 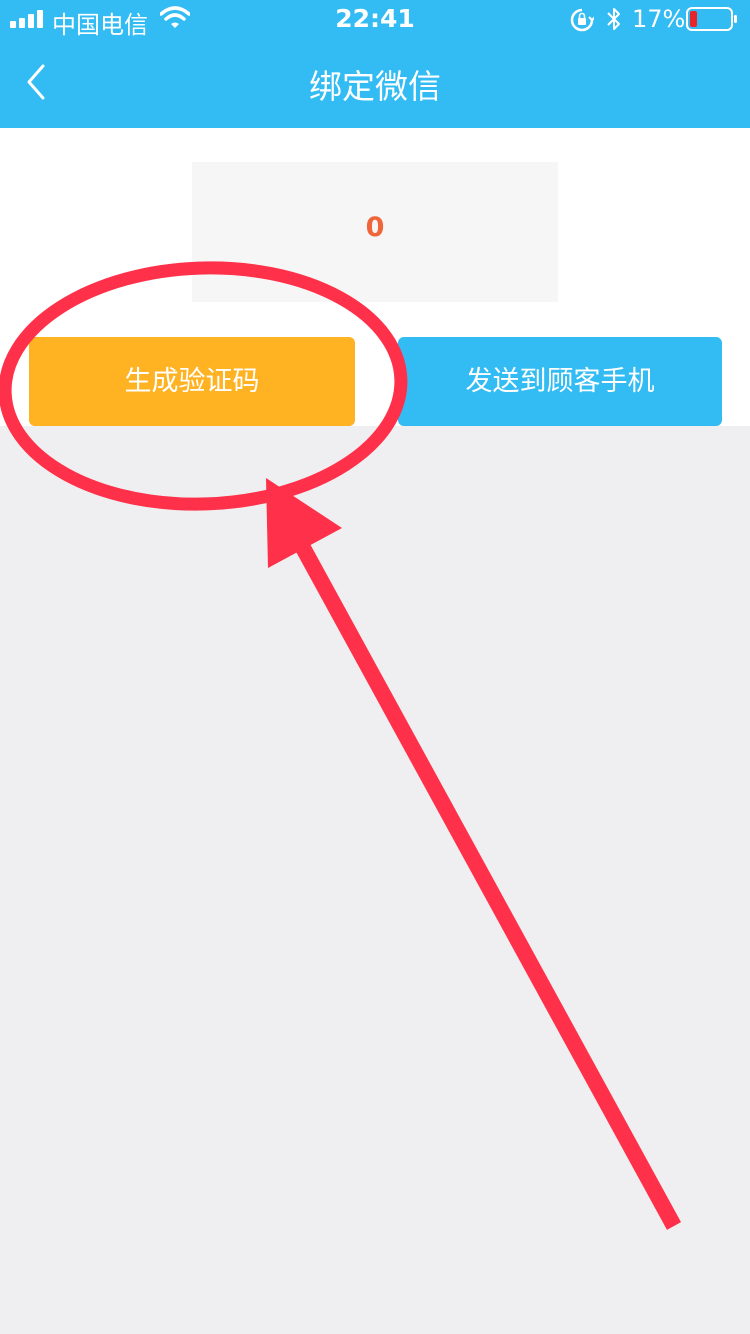 I want to click on navigation-bar: 绑定微信, so click(x=375, y=84).